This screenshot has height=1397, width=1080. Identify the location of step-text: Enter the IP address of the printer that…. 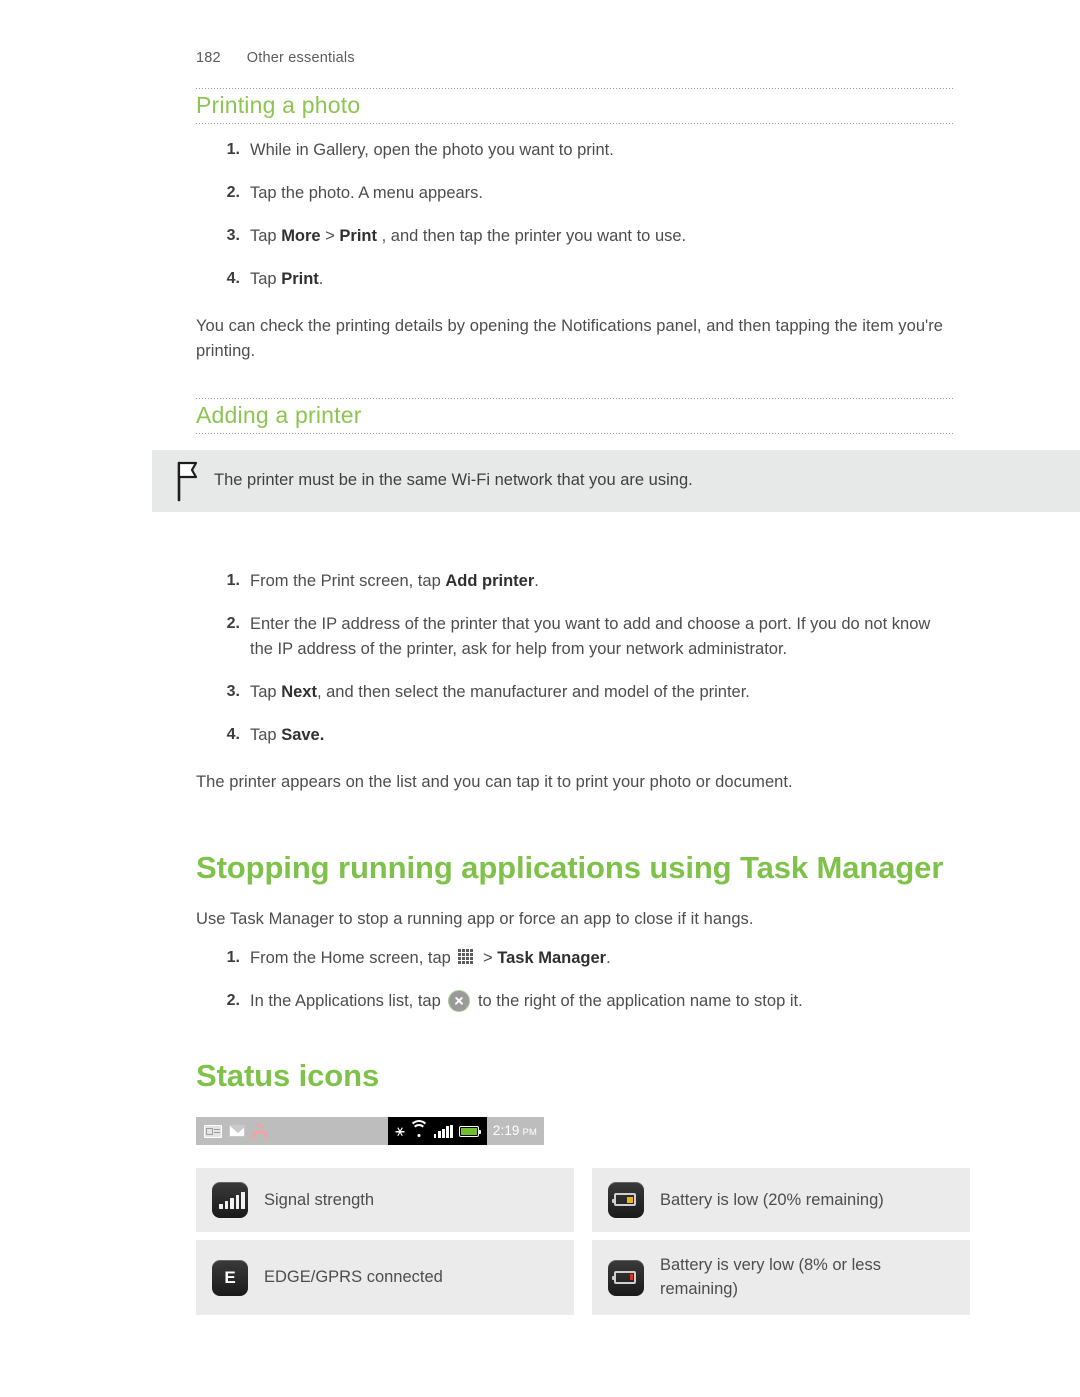
(590, 637).